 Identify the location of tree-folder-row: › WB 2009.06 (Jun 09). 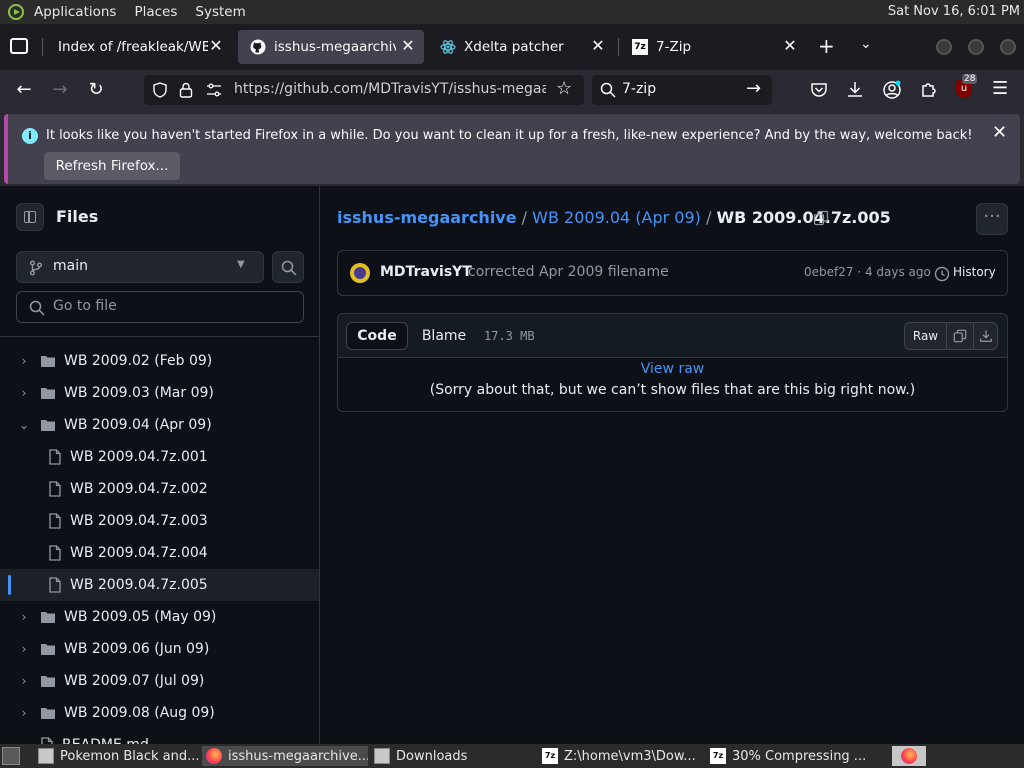
(159, 649).